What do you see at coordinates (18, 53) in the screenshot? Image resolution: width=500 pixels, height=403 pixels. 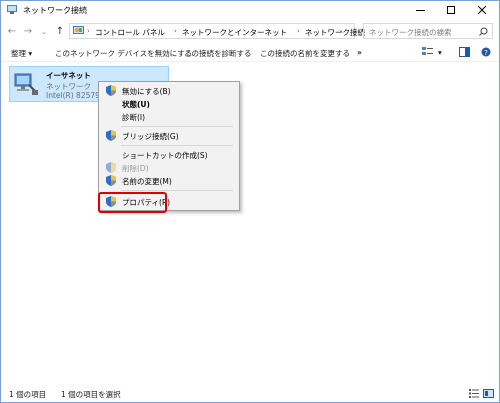 I see `organize-label: 整理` at bounding box center [18, 53].